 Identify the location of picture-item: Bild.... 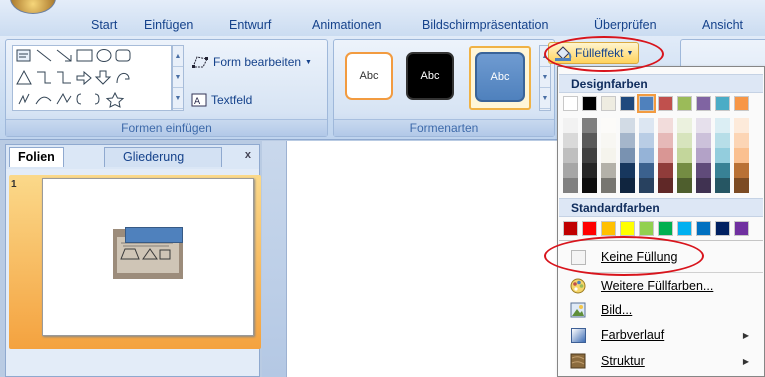
(661, 310).